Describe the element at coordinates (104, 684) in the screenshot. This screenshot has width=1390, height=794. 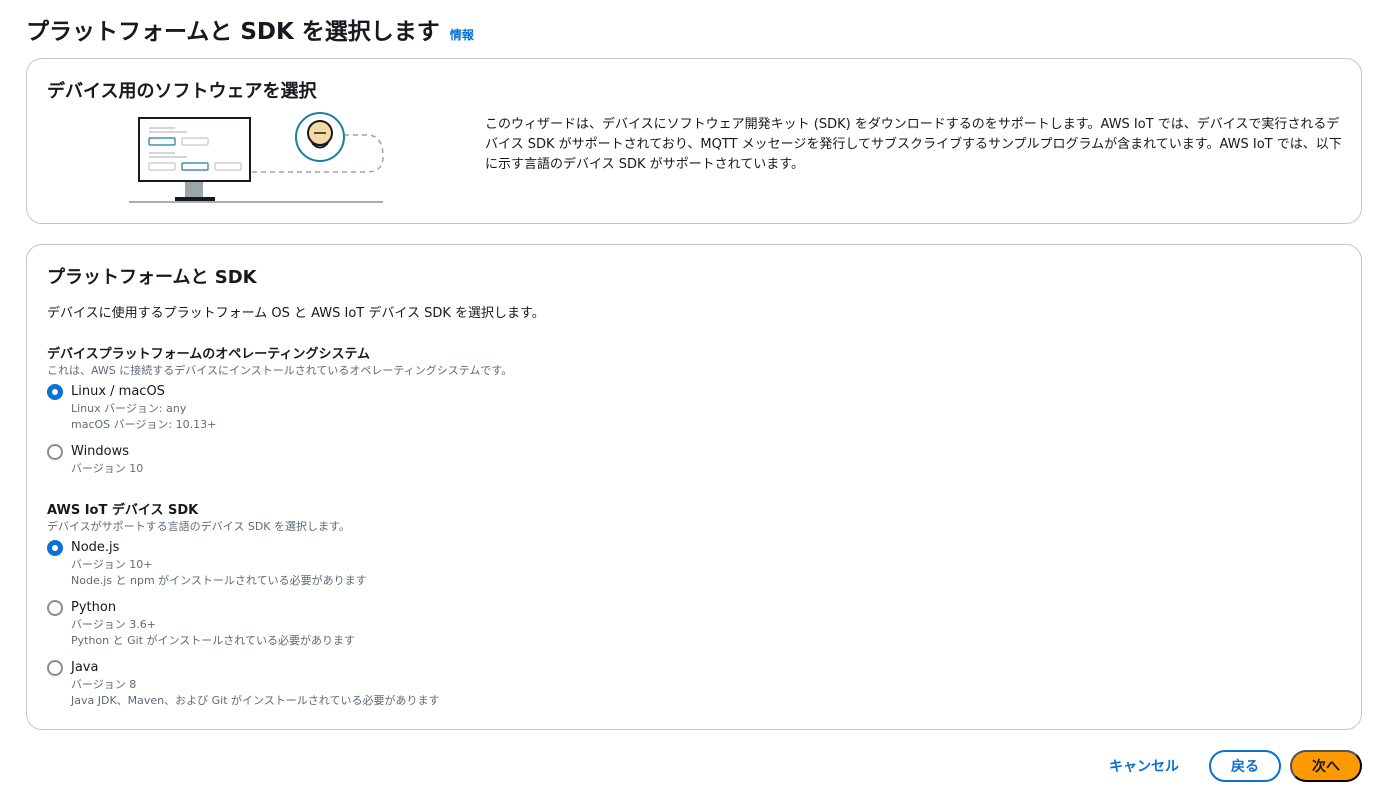
I see `radio-description: バージョン 8` at that location.